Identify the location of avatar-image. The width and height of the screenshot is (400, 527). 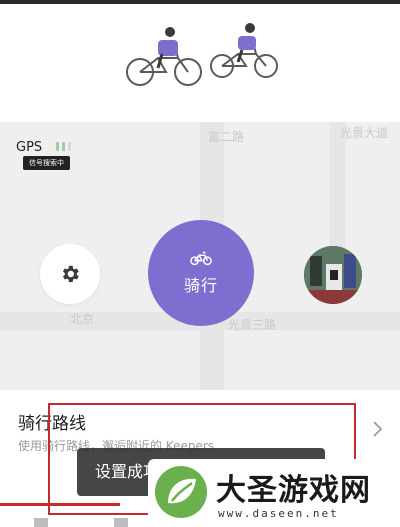
(333, 275).